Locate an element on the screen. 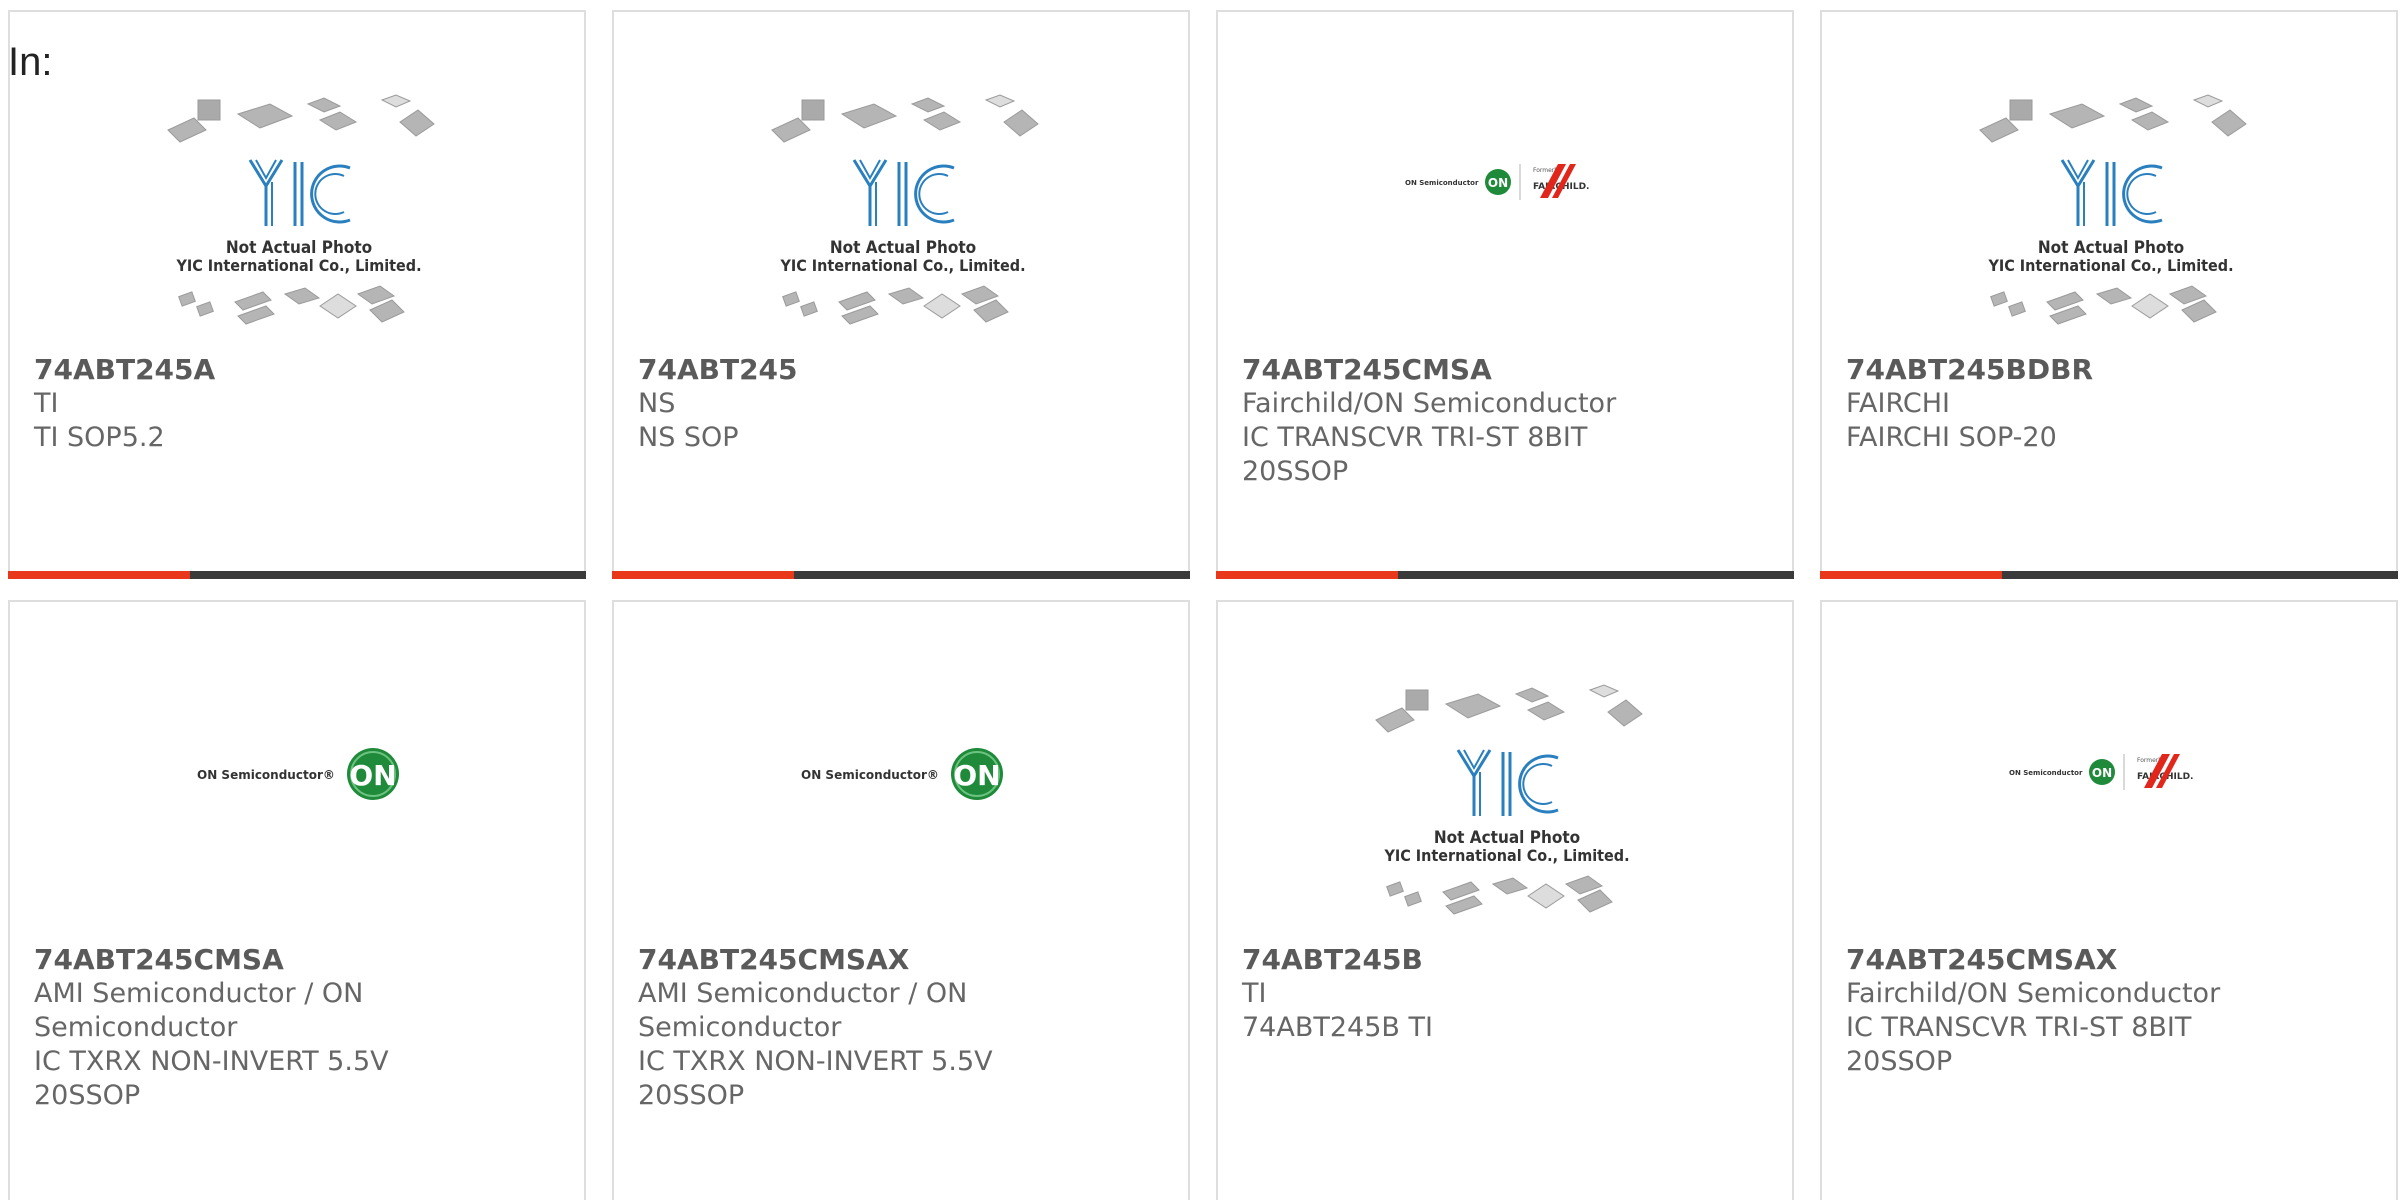 This screenshot has height=1200, width=2400. manufacturer: FAIRCHI is located at coordinates (1898, 403).